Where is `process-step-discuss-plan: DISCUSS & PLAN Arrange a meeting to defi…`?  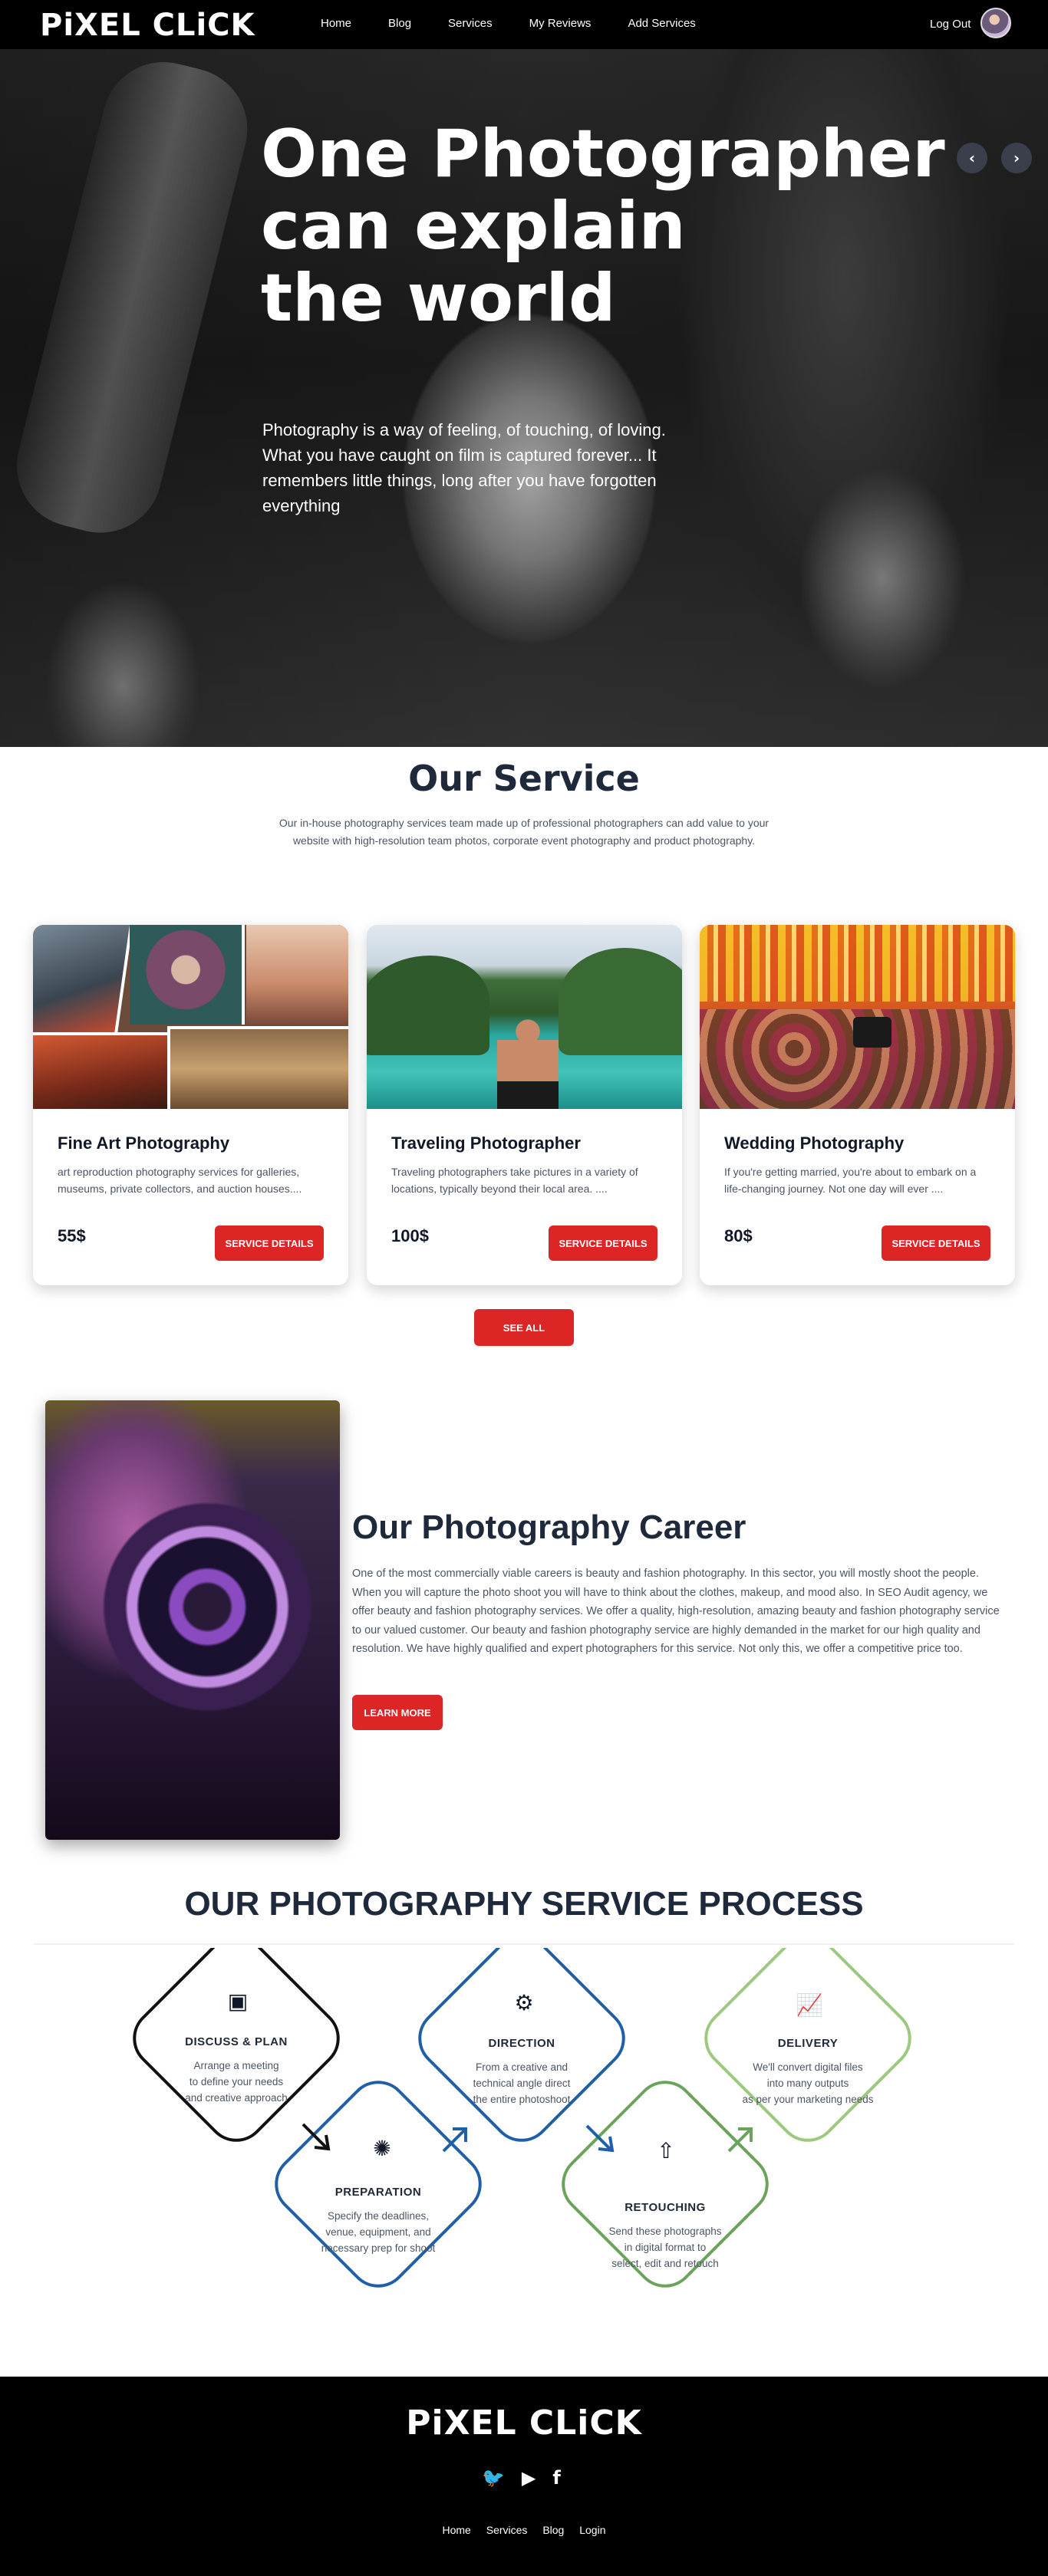
process-step-discuss-plan: DISCUSS & PLAN Arrange a meeting to defi… is located at coordinates (237, 2070).